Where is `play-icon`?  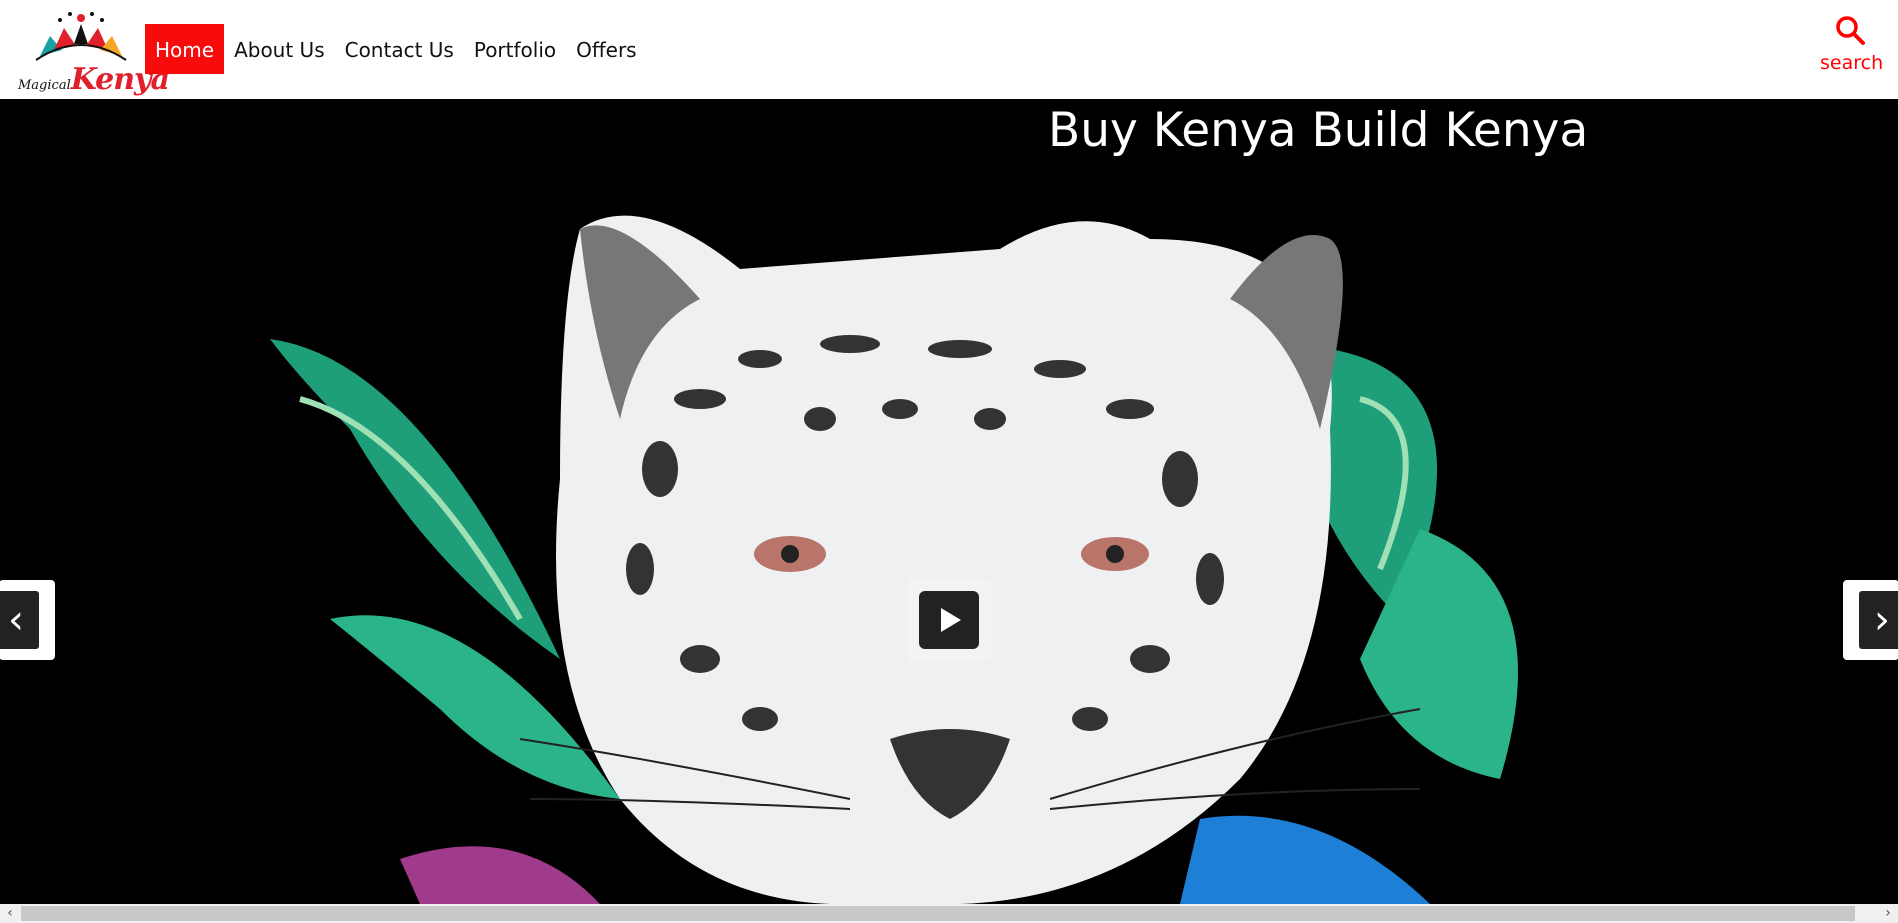 play-icon is located at coordinates (949, 620).